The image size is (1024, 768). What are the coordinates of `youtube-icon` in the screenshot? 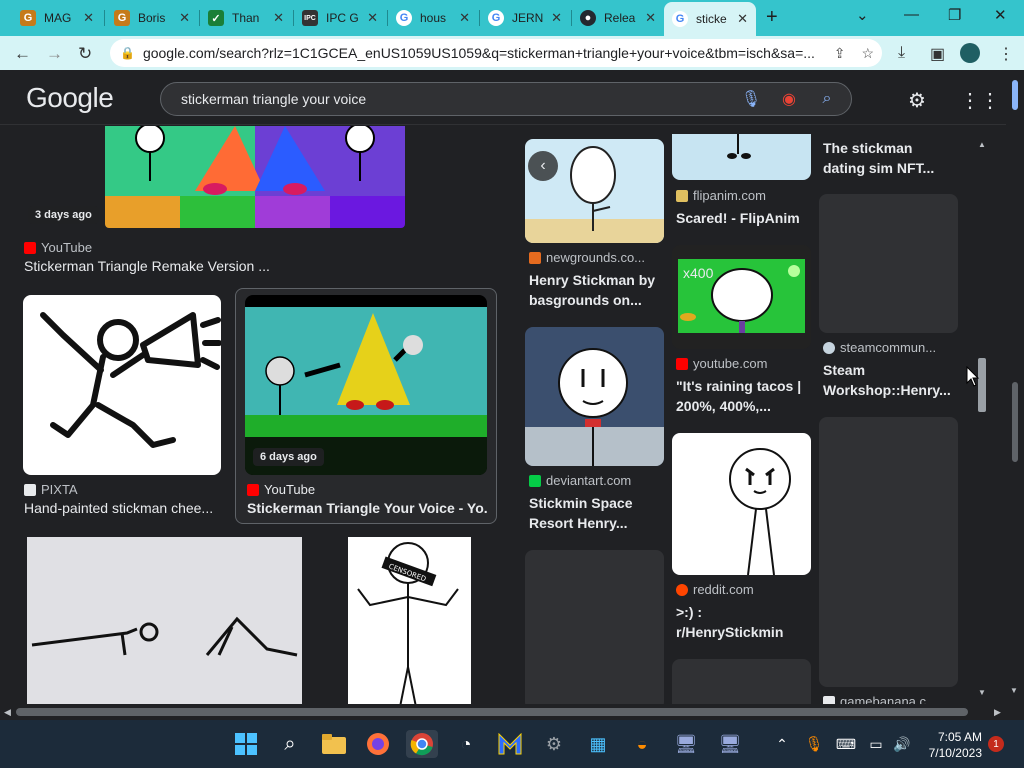 It's located at (682, 363).